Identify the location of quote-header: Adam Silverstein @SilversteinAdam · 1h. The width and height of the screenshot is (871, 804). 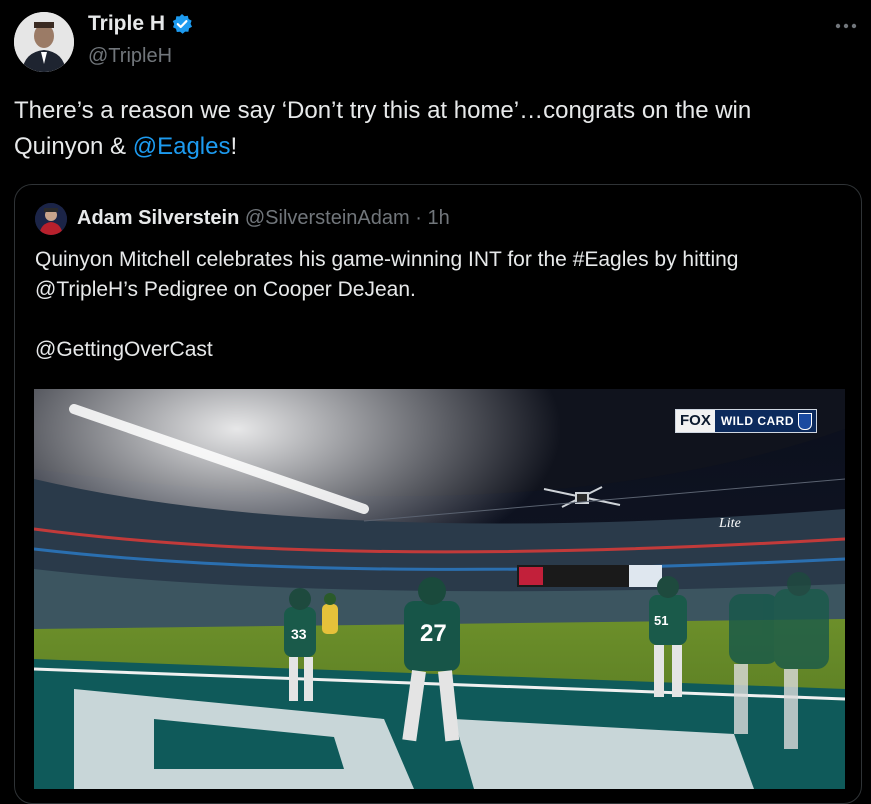
(263, 218).